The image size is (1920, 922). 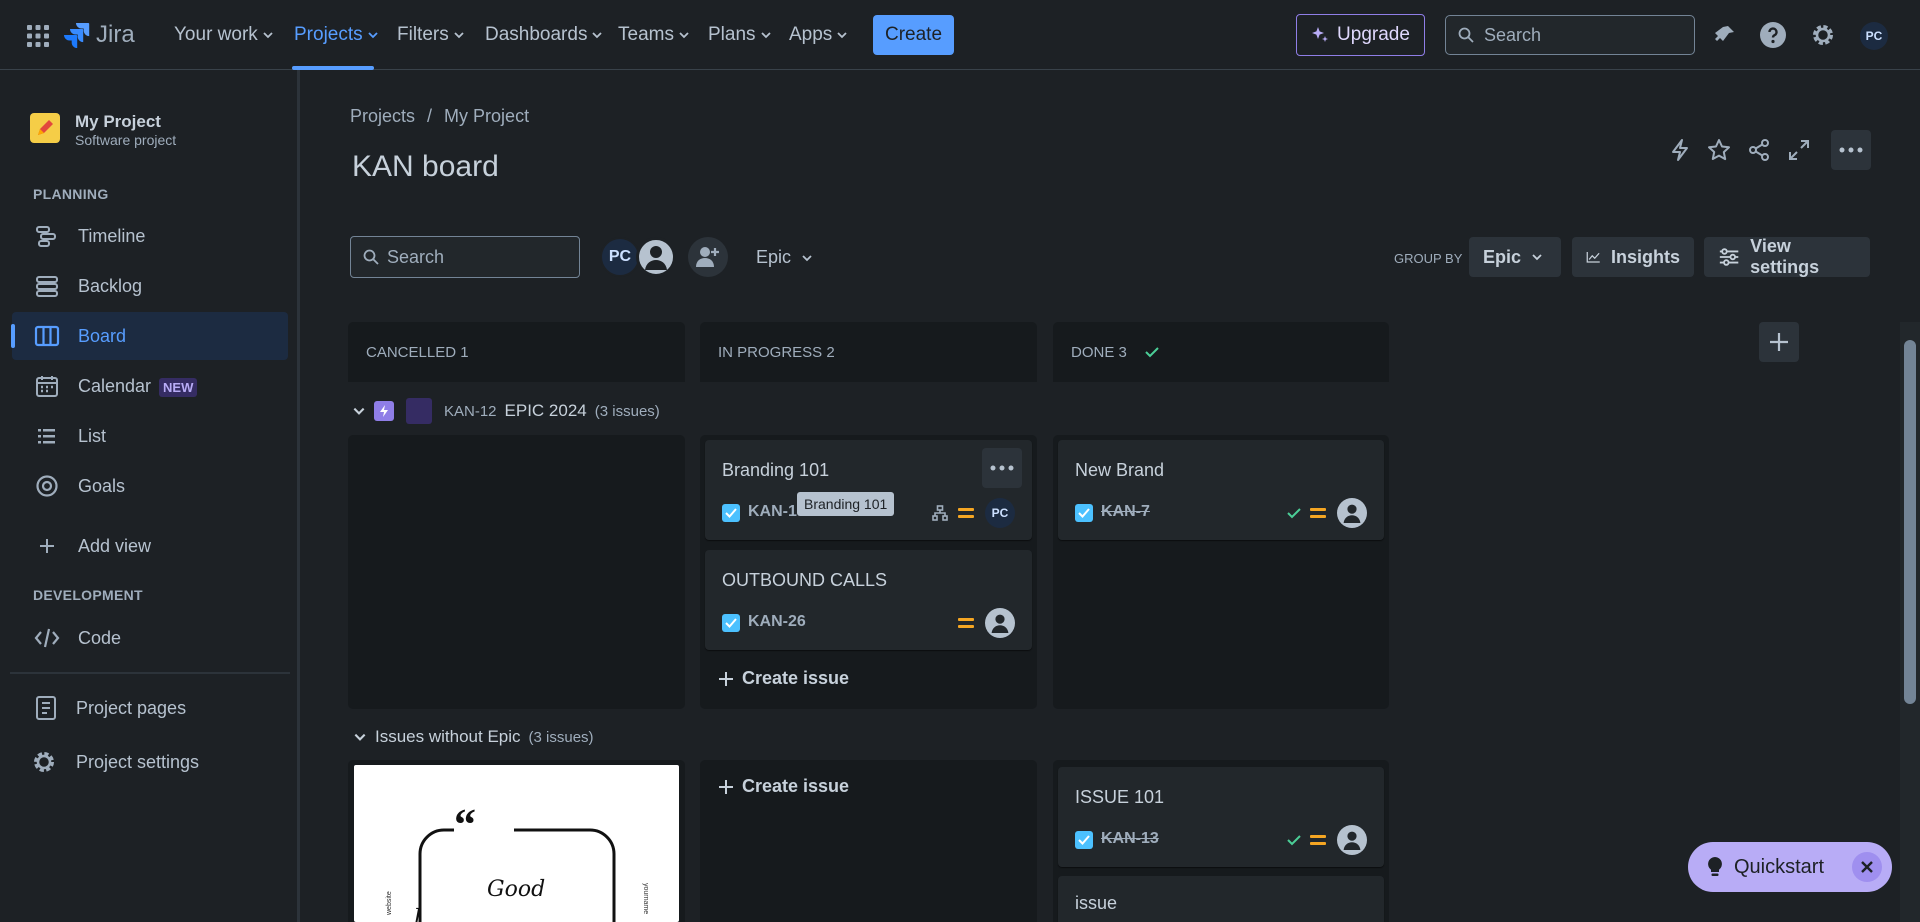 I want to click on sidebar-item-label: Goals, so click(x=102, y=485).